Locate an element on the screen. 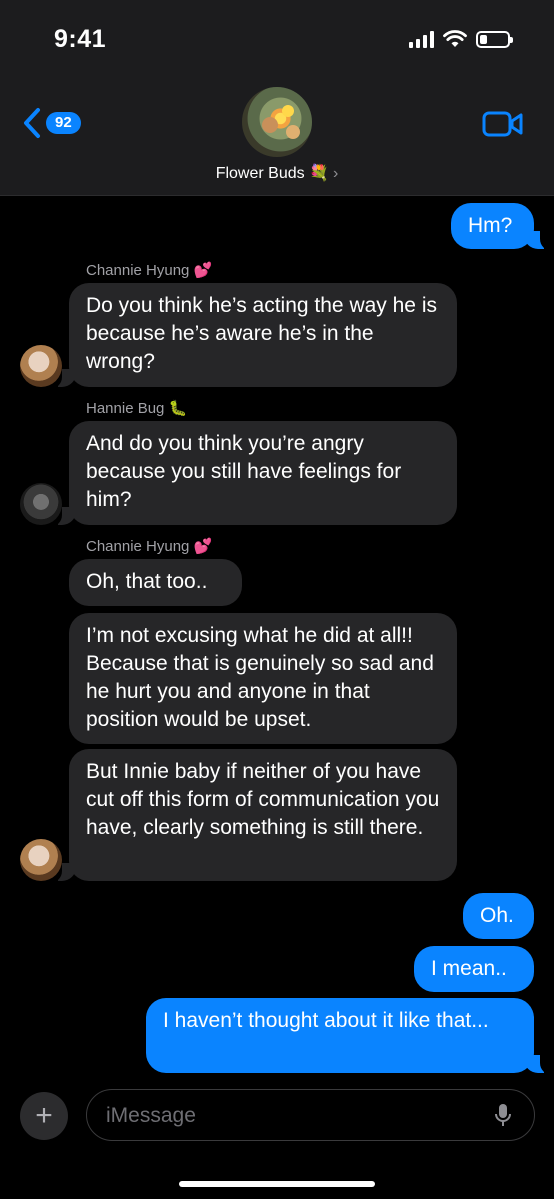  message-bubble-outgoing: Oh. is located at coordinates (498, 916).